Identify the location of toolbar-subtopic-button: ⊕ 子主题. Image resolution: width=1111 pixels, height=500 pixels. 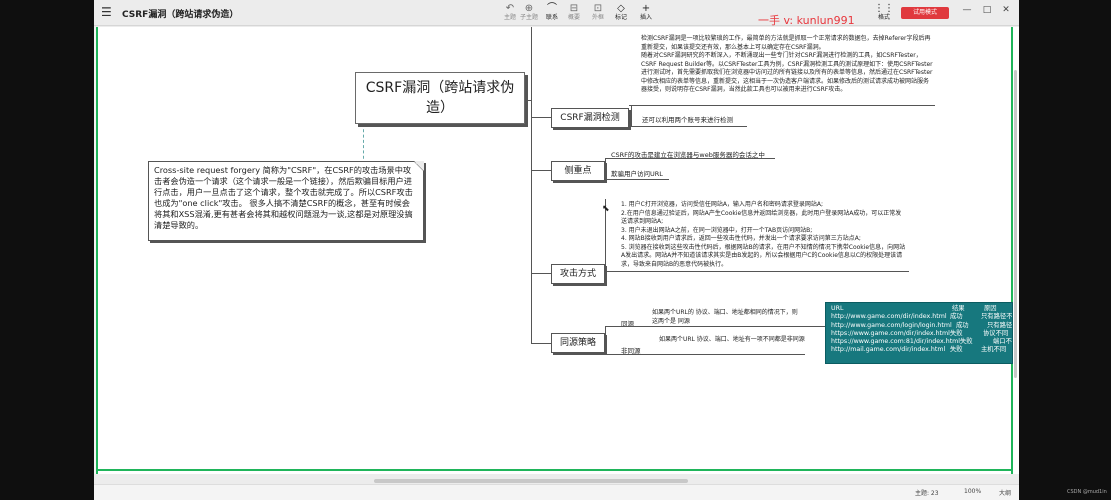
(529, 14).